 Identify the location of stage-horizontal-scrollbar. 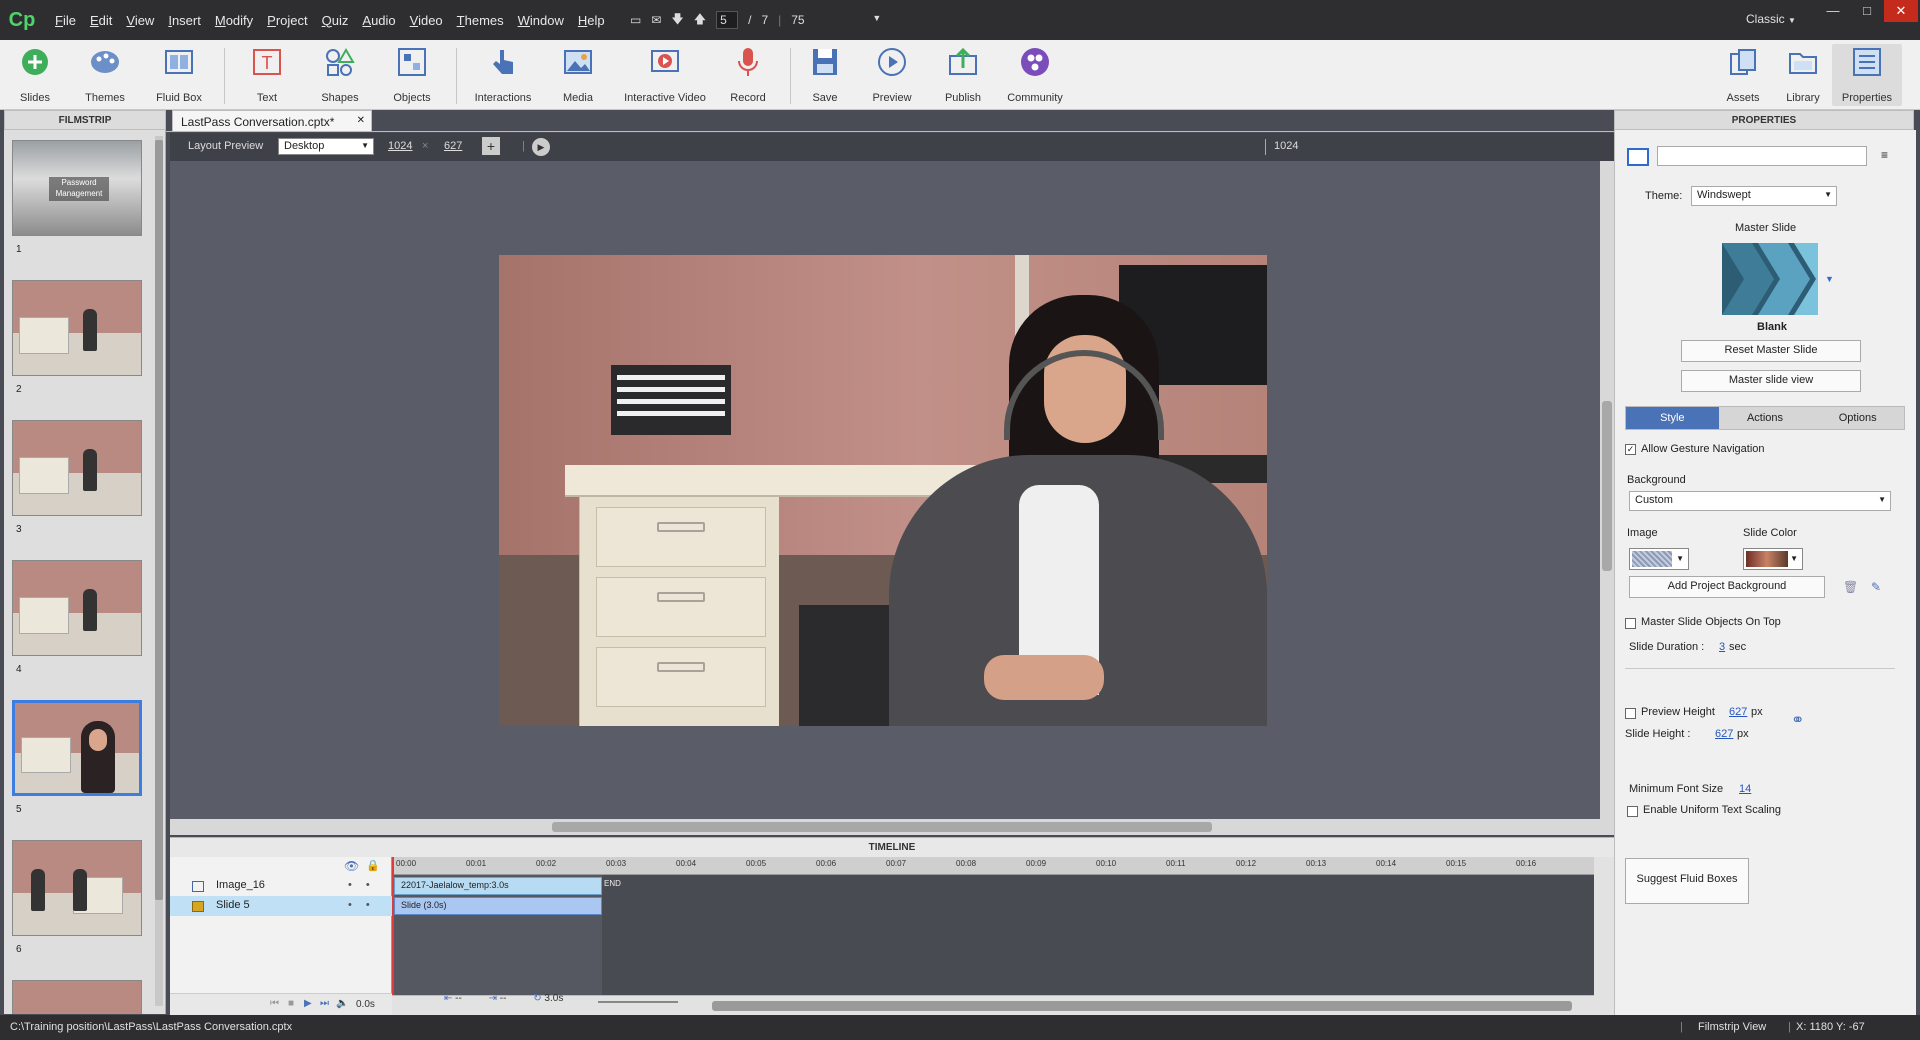
(892, 827).